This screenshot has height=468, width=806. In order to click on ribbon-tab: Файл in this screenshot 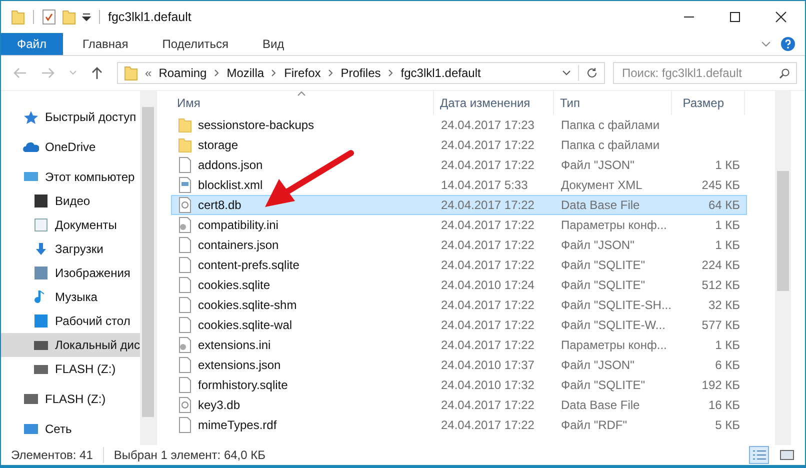, I will do `click(32, 44)`.